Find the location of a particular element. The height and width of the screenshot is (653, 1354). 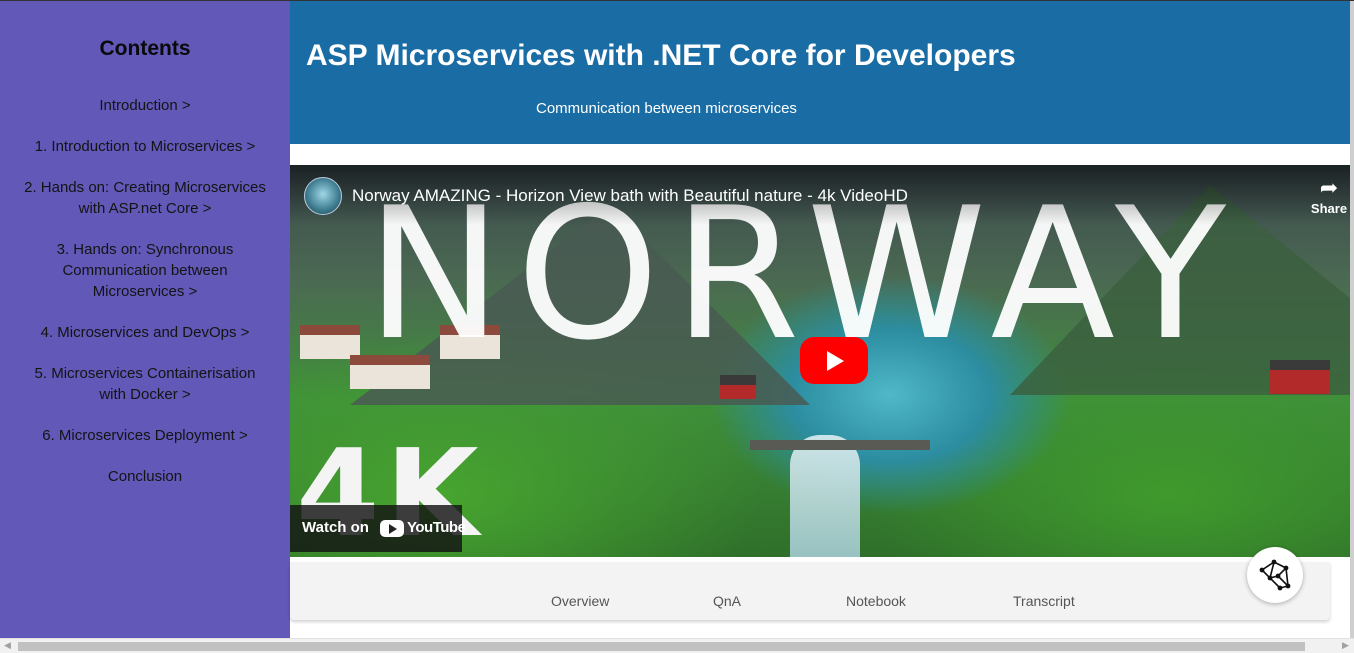

toc-item-section-4: 4. Microservices and DevOps > is located at coordinates (145, 332).